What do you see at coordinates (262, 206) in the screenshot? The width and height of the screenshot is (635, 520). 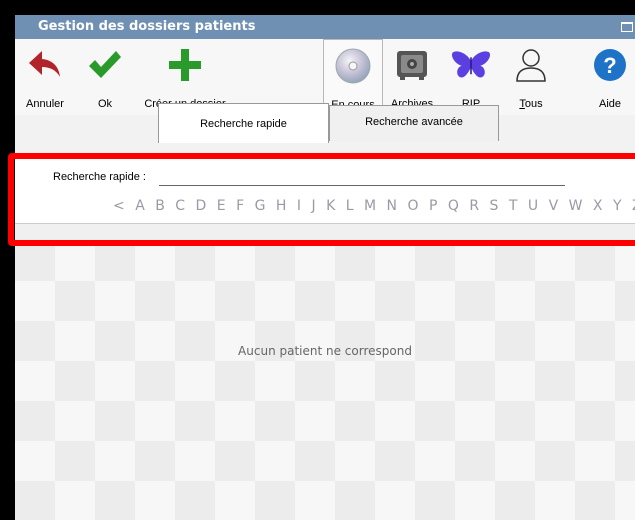 I see `letter-filter: G` at bounding box center [262, 206].